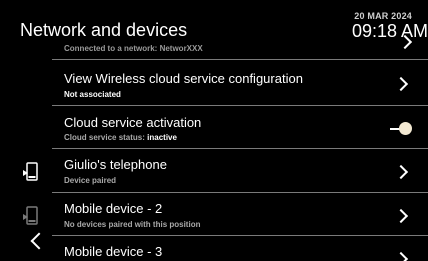 This screenshot has width=428, height=261. Describe the element at coordinates (162, 137) in the screenshot. I see `status-value: inactive` at that location.